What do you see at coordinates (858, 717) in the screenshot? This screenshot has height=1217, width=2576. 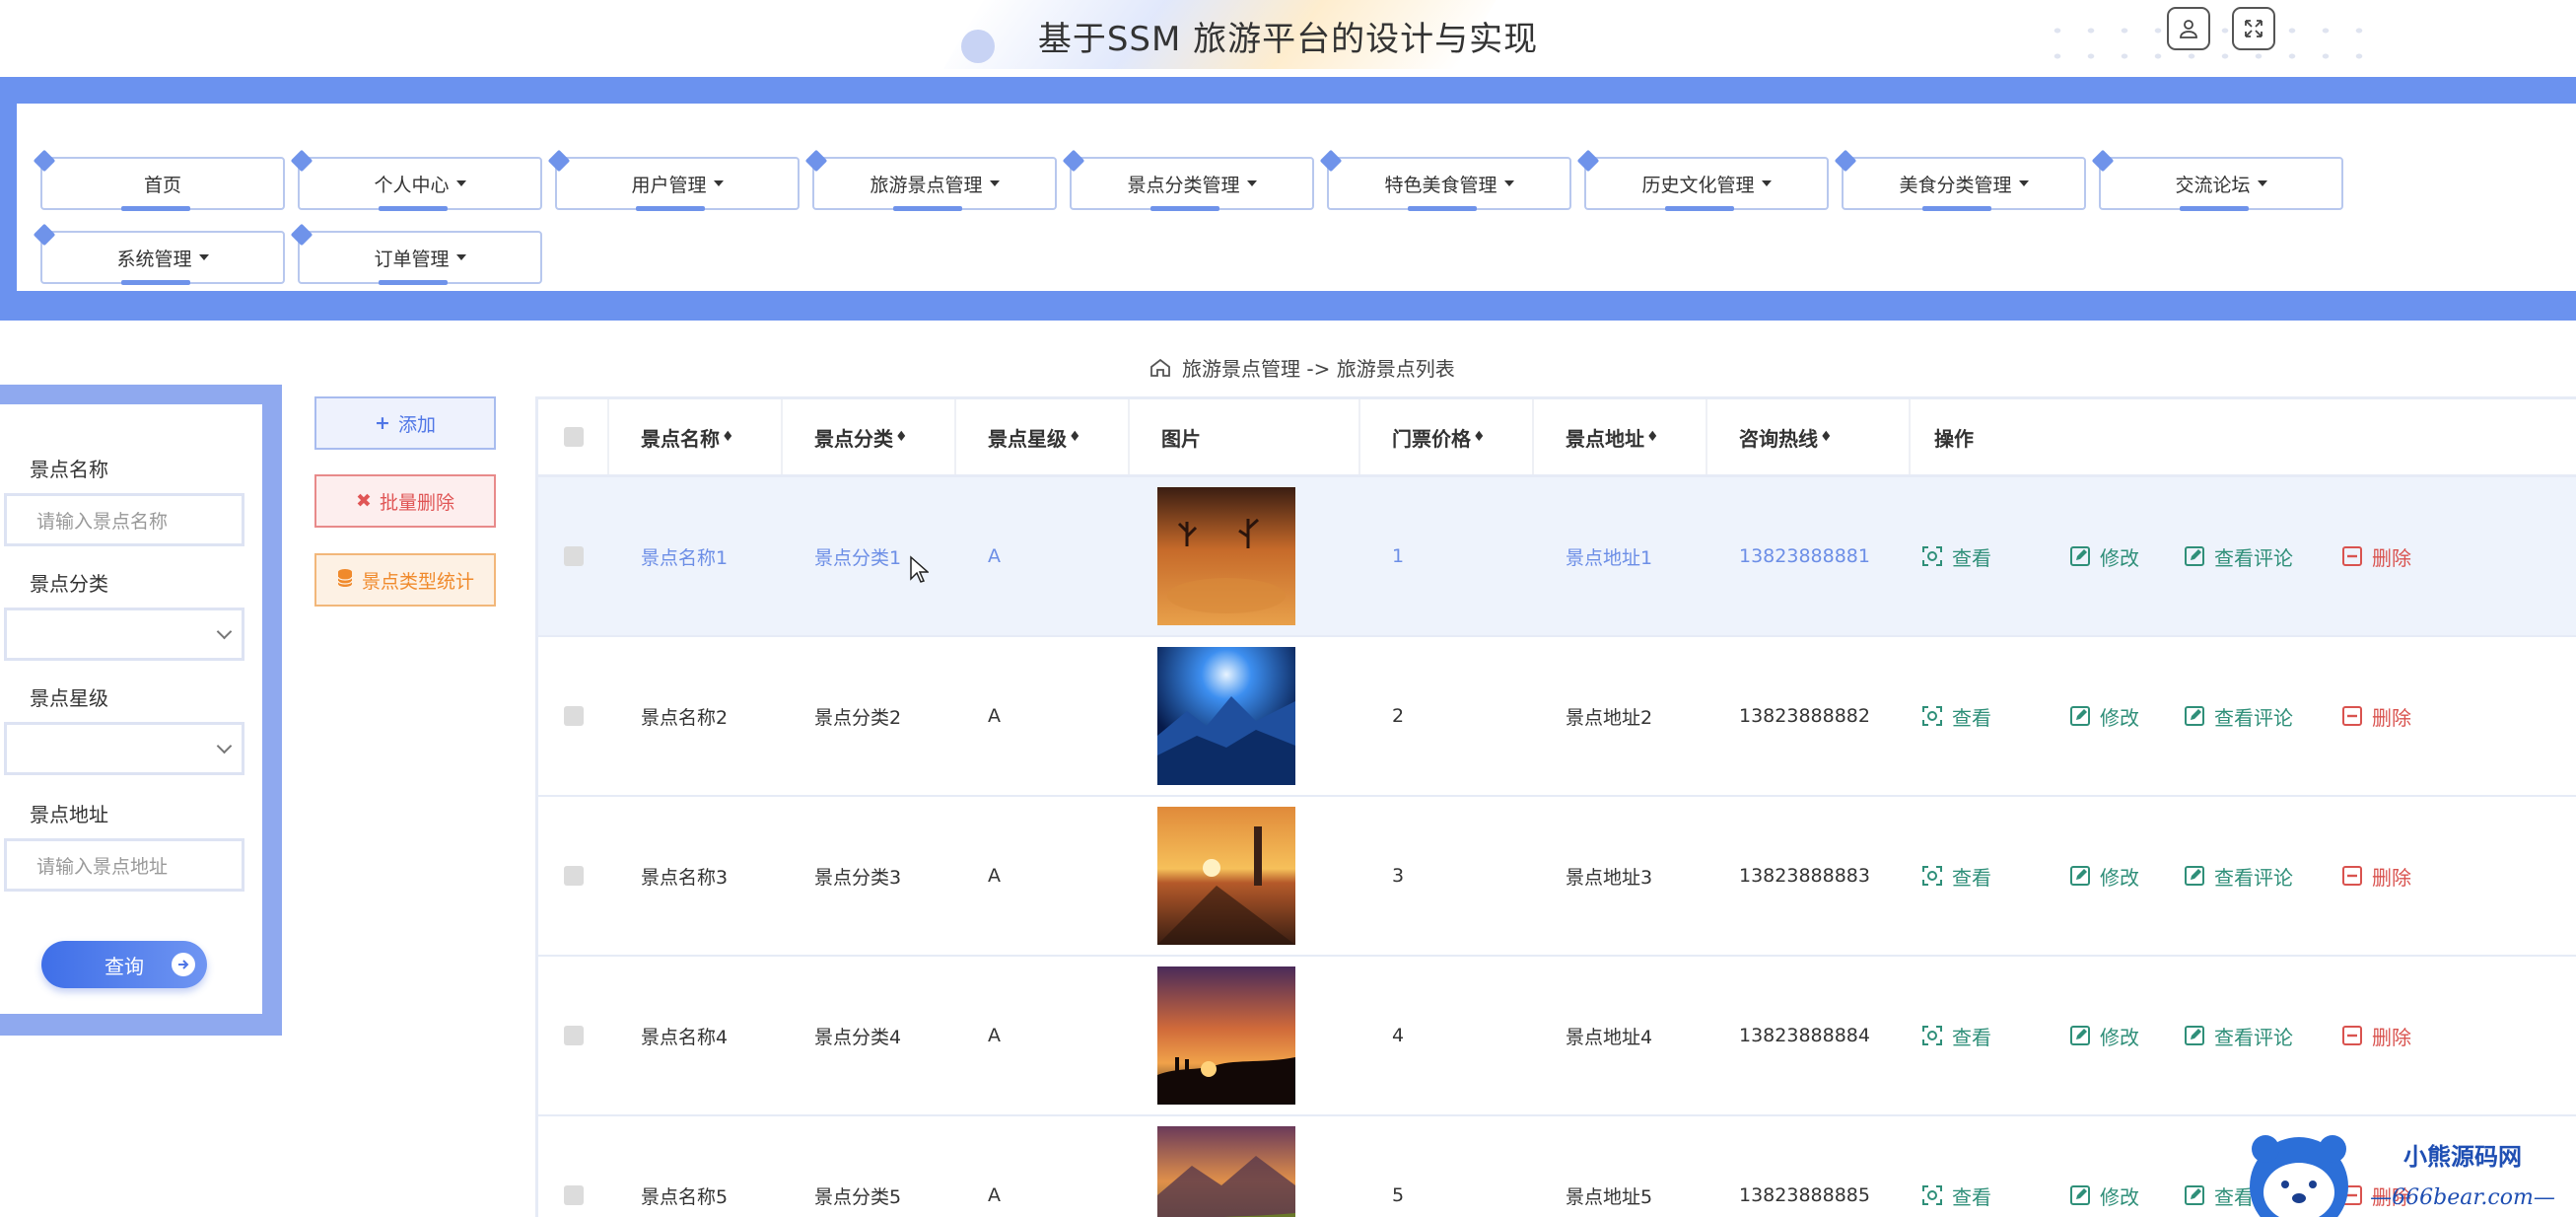 I see `cell-category: 景点分类2` at bounding box center [858, 717].